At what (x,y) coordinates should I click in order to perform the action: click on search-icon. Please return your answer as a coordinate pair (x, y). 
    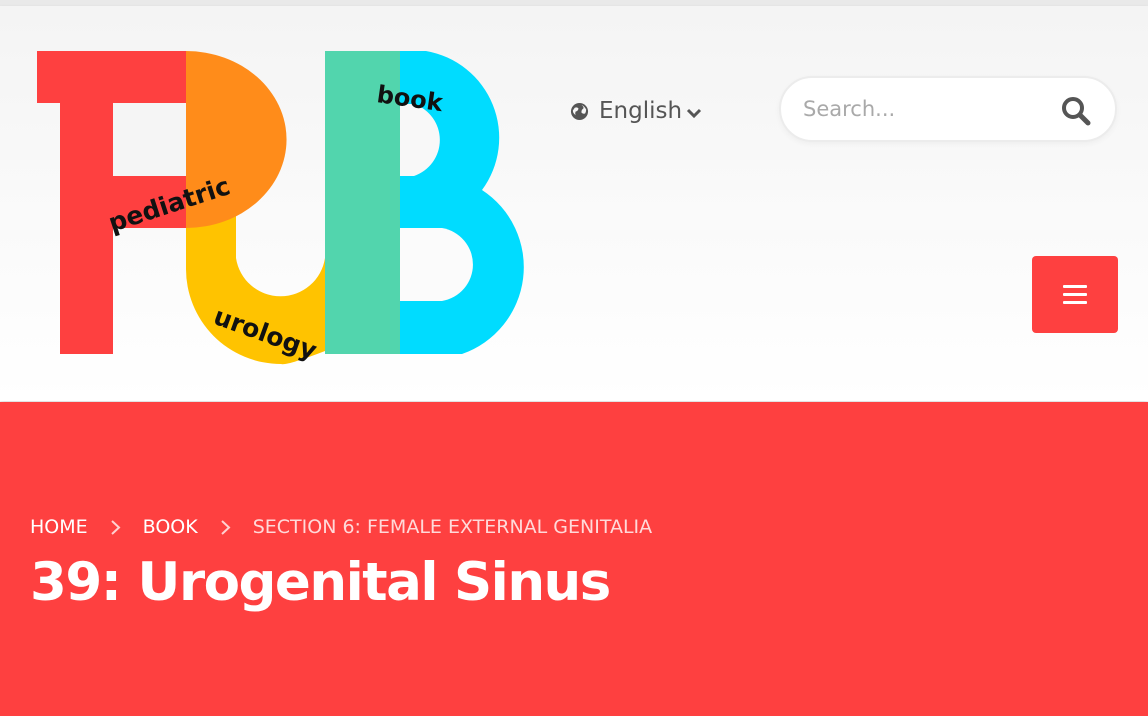
    Looking at the image, I should click on (1076, 111).